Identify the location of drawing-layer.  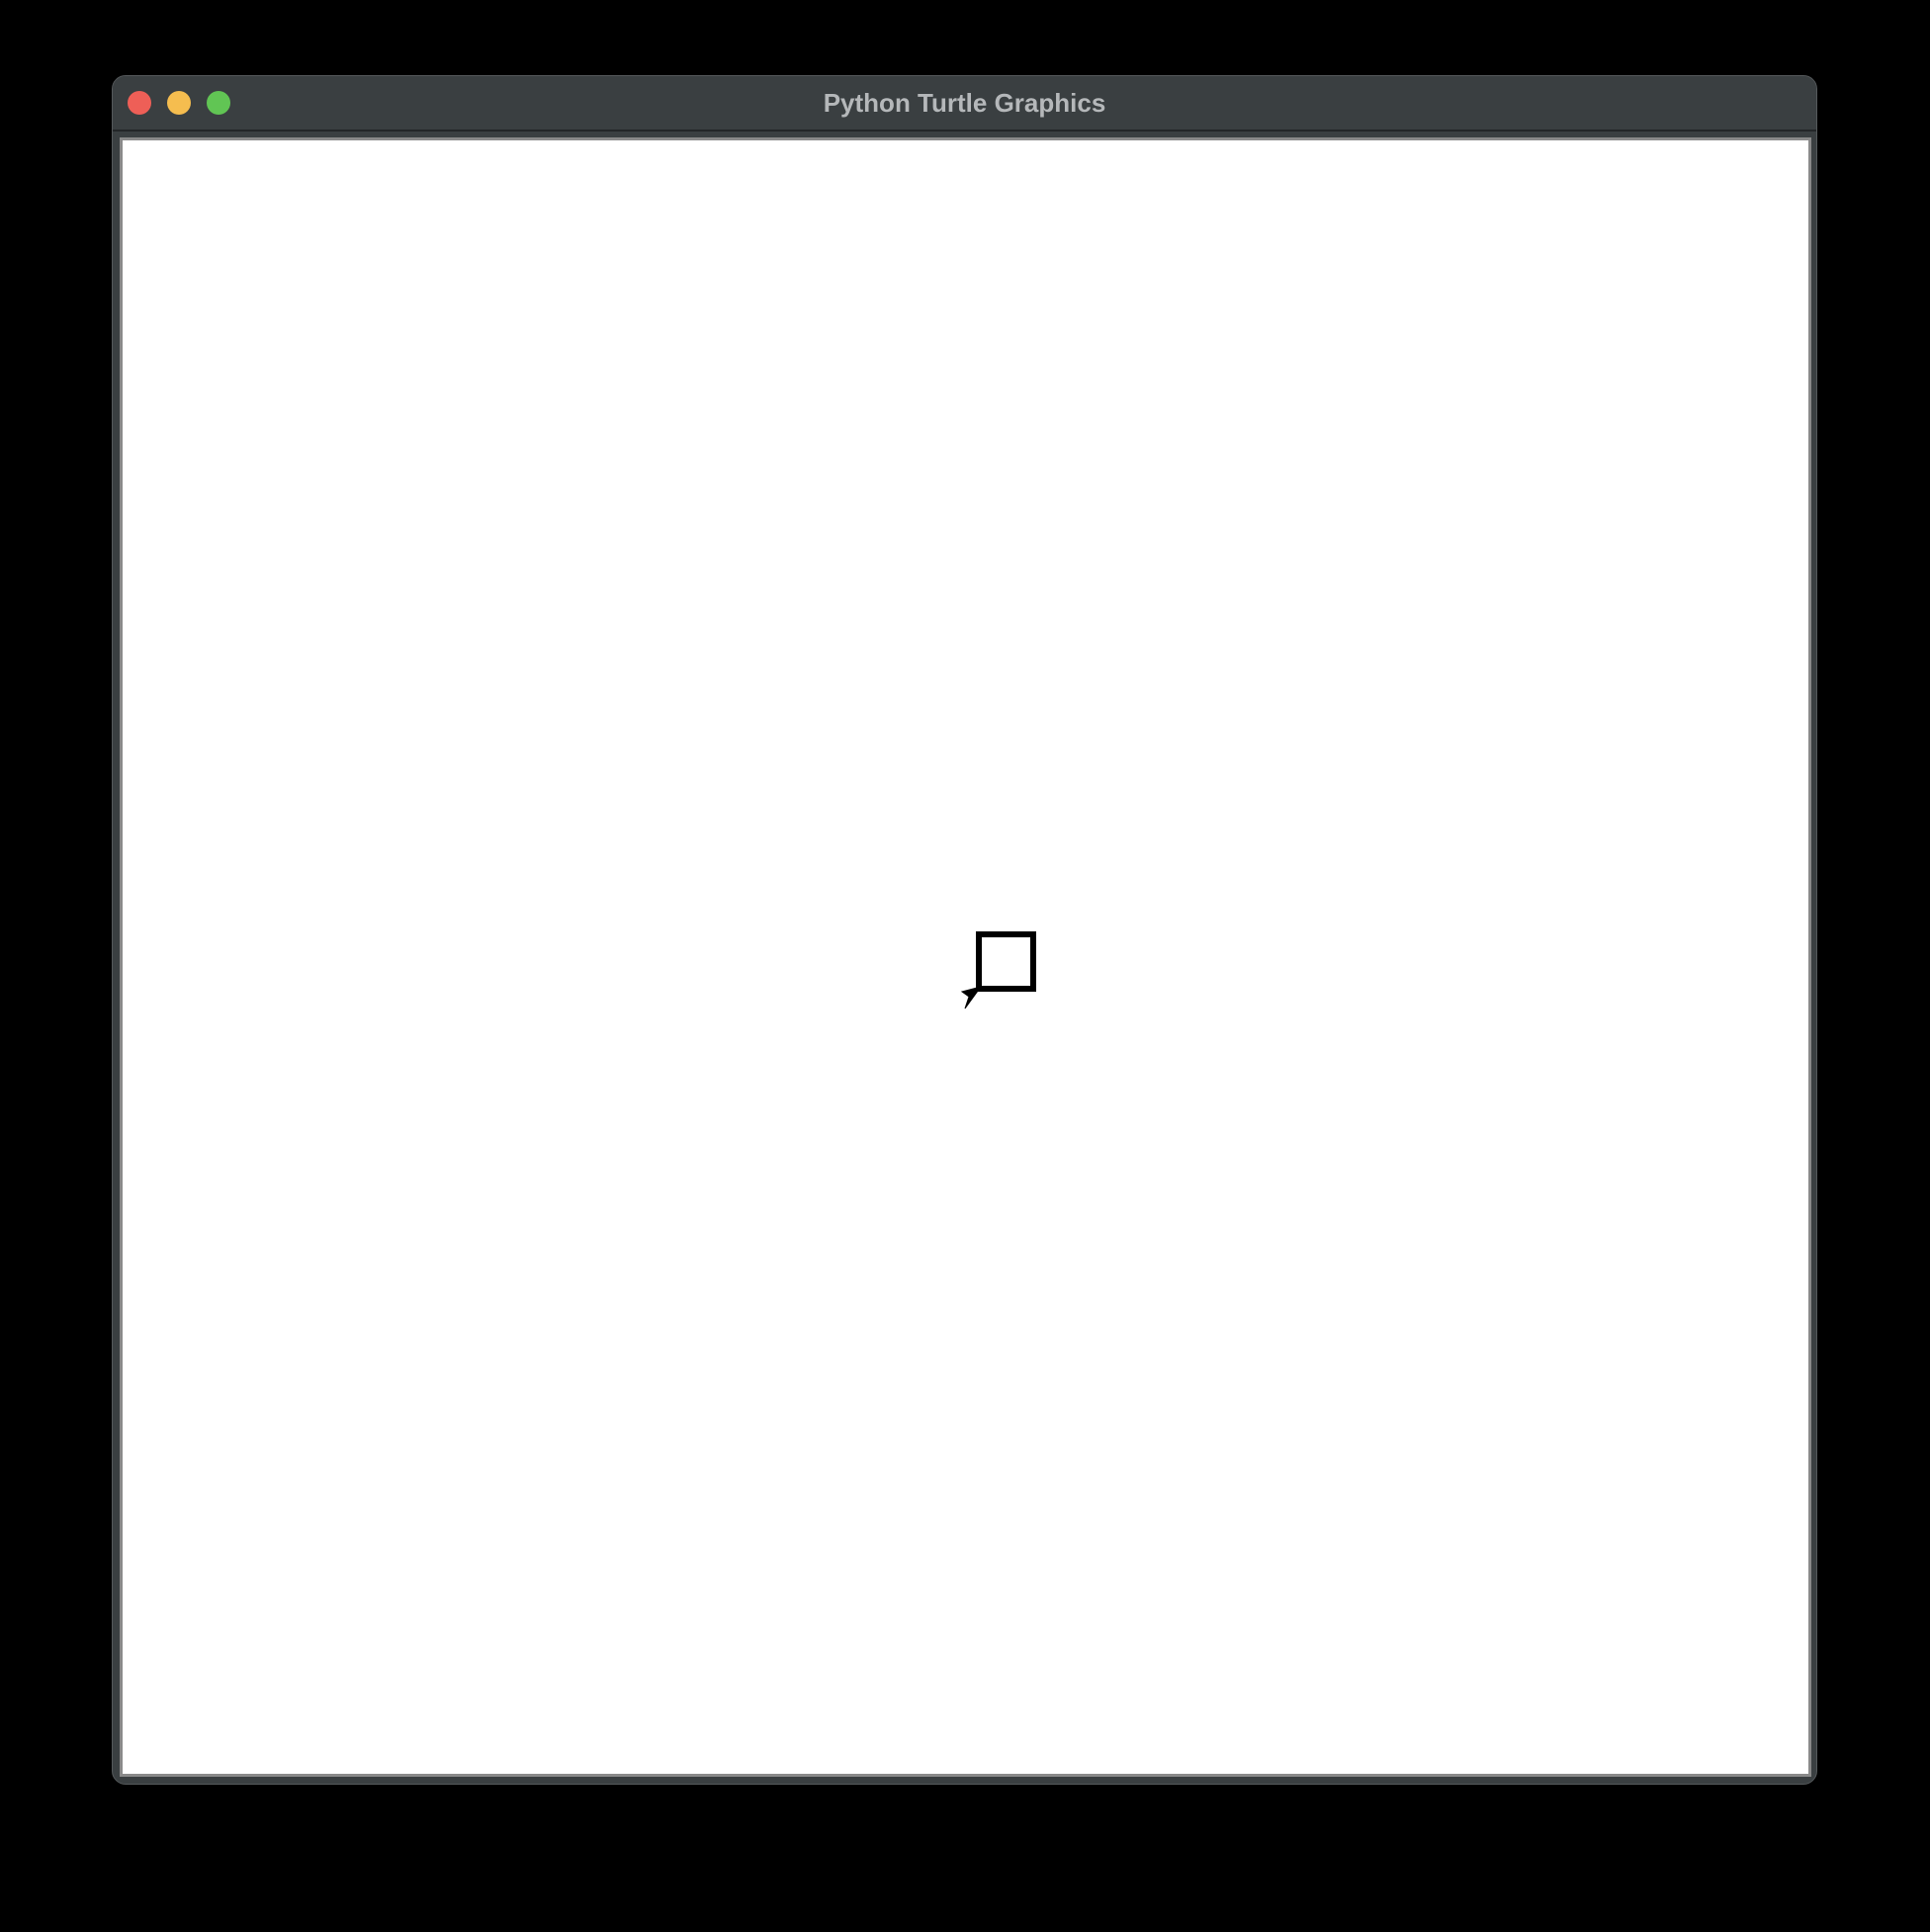
(998, 970).